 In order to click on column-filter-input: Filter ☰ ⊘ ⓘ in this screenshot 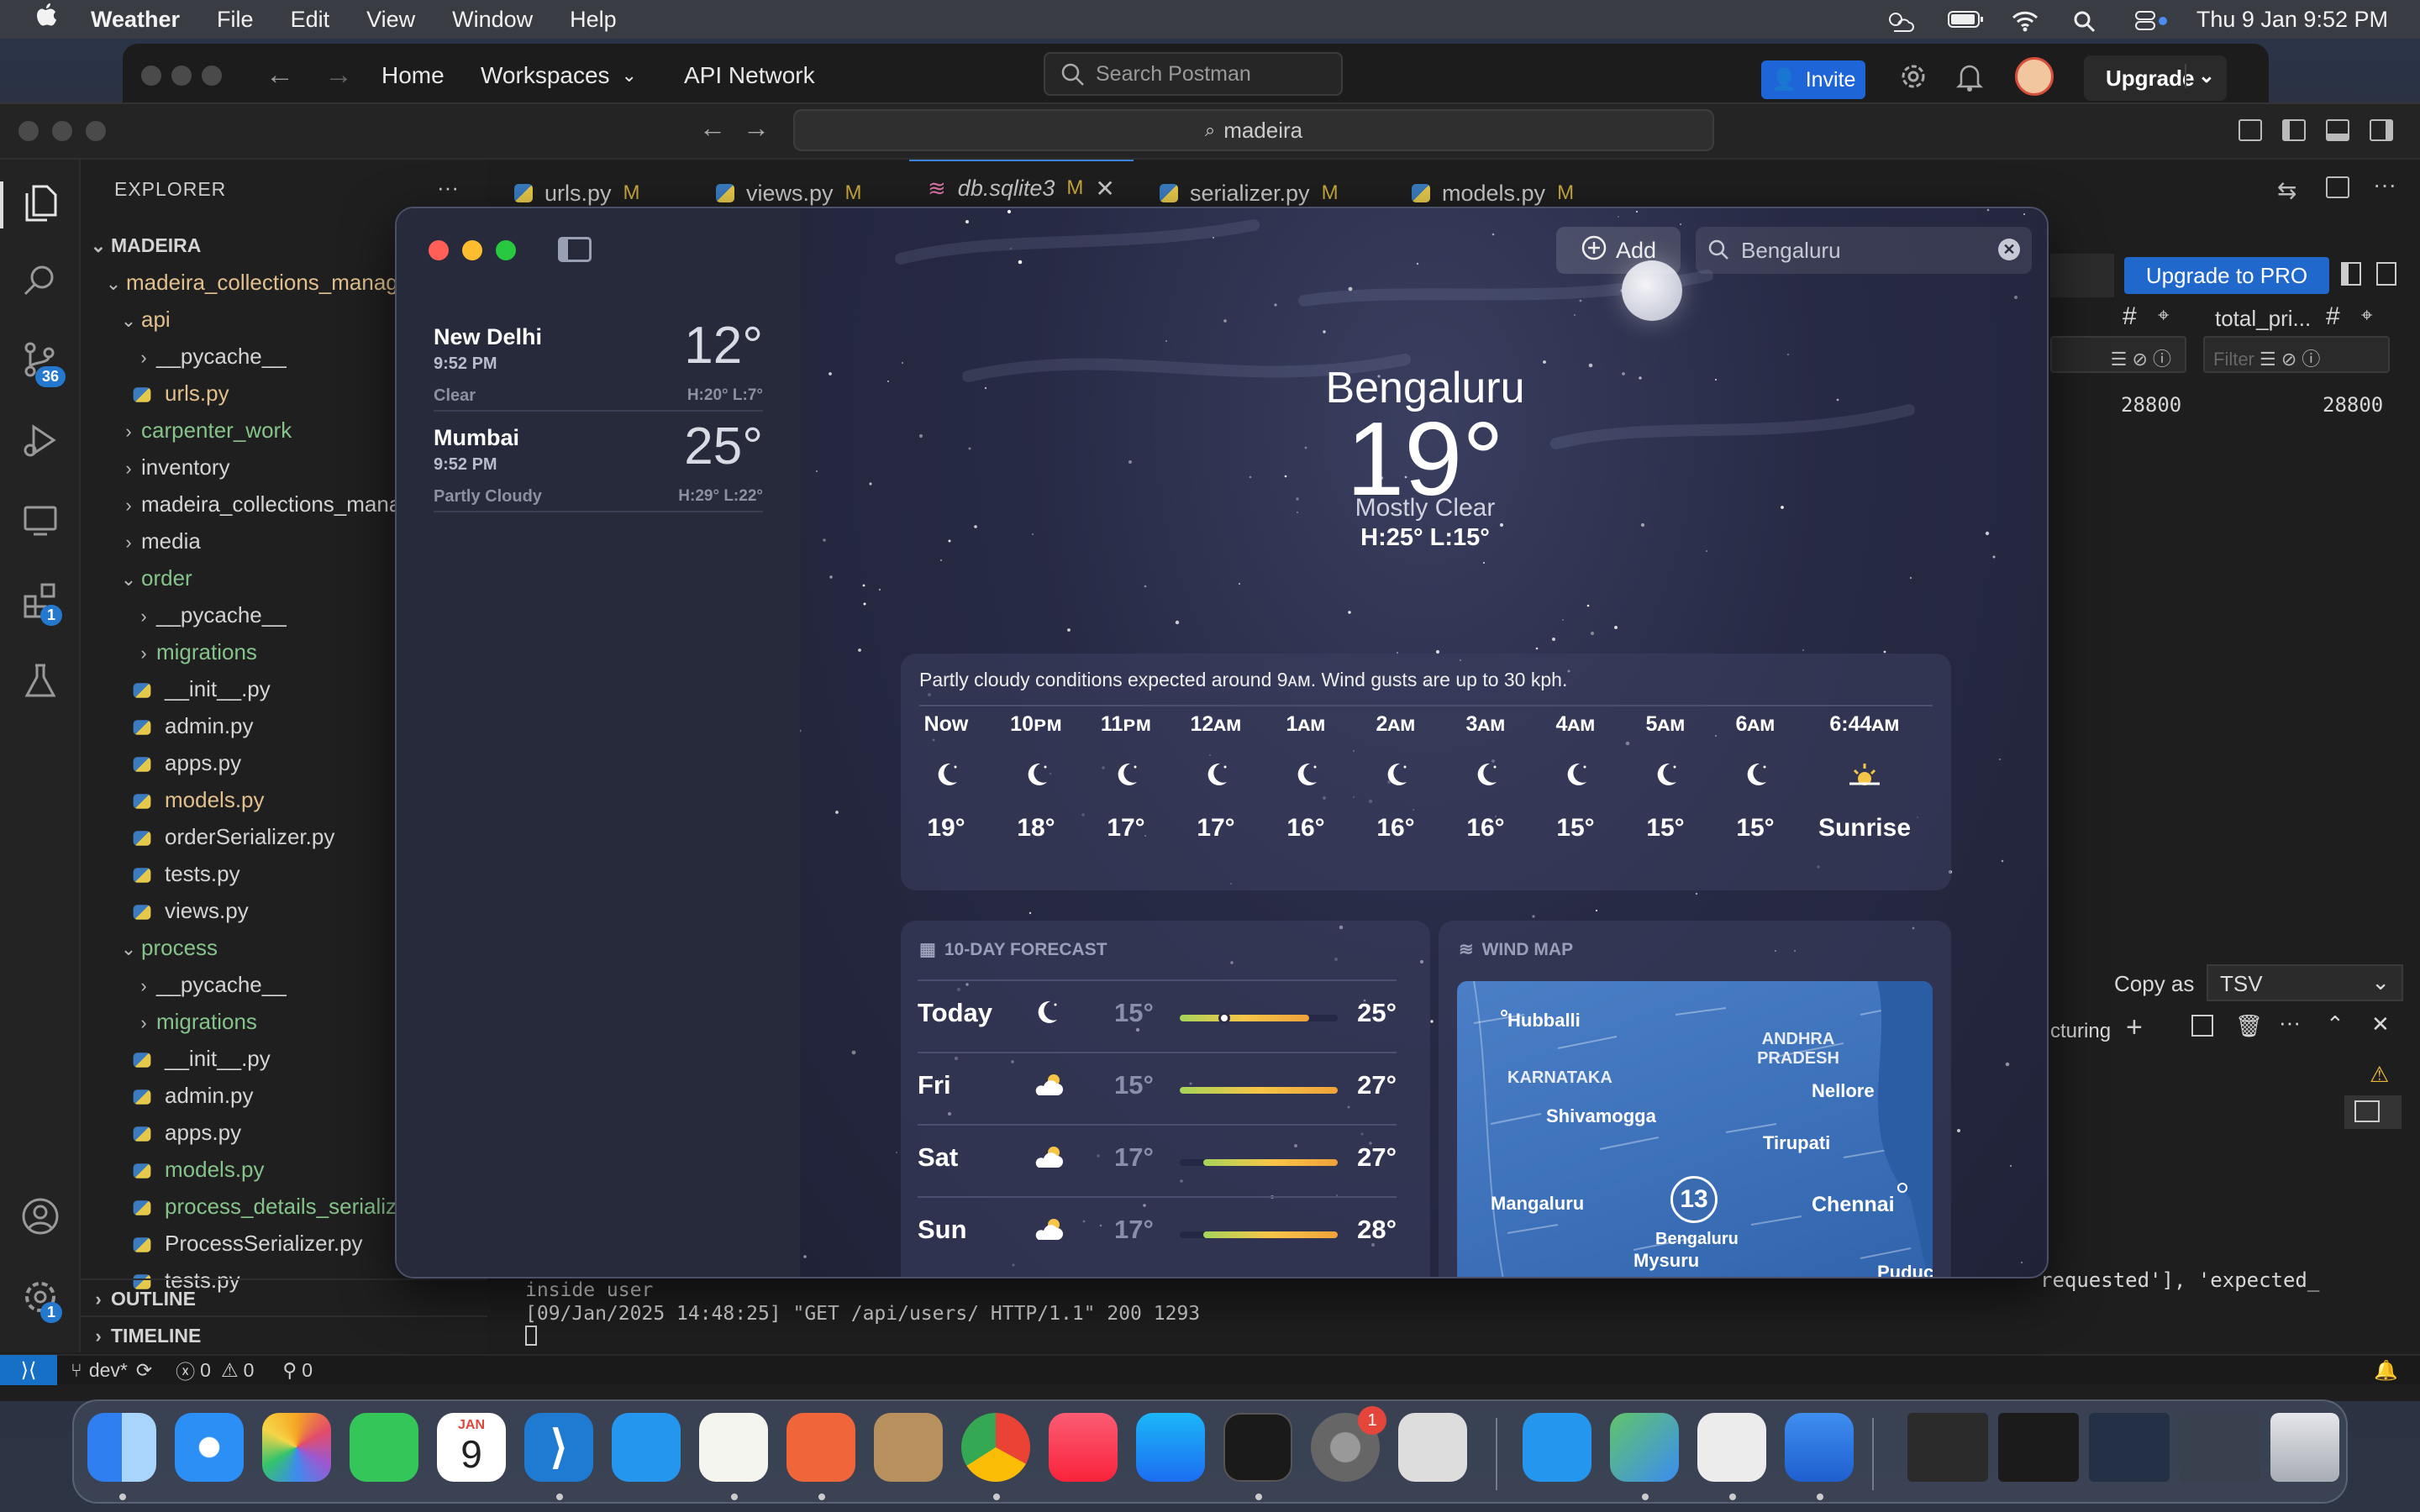, I will do `click(2296, 354)`.